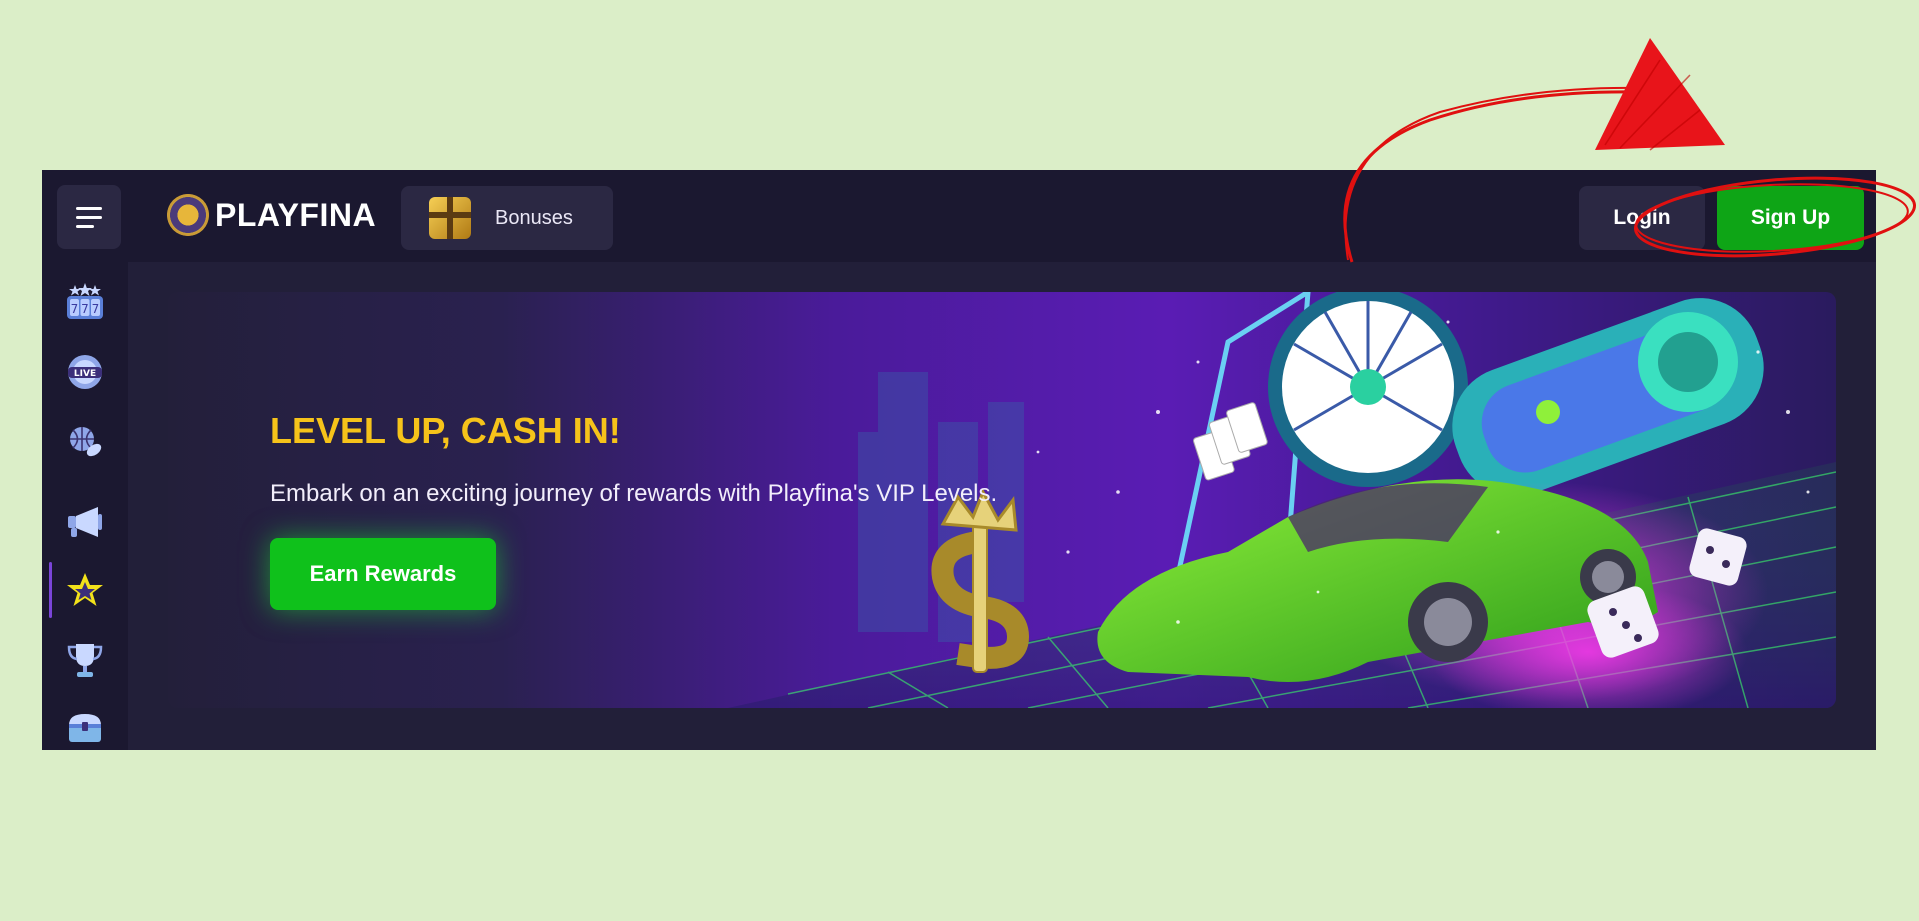 The width and height of the screenshot is (1919, 921). Describe the element at coordinates (188, 215) in the screenshot. I see `logo-coin-icon` at that location.